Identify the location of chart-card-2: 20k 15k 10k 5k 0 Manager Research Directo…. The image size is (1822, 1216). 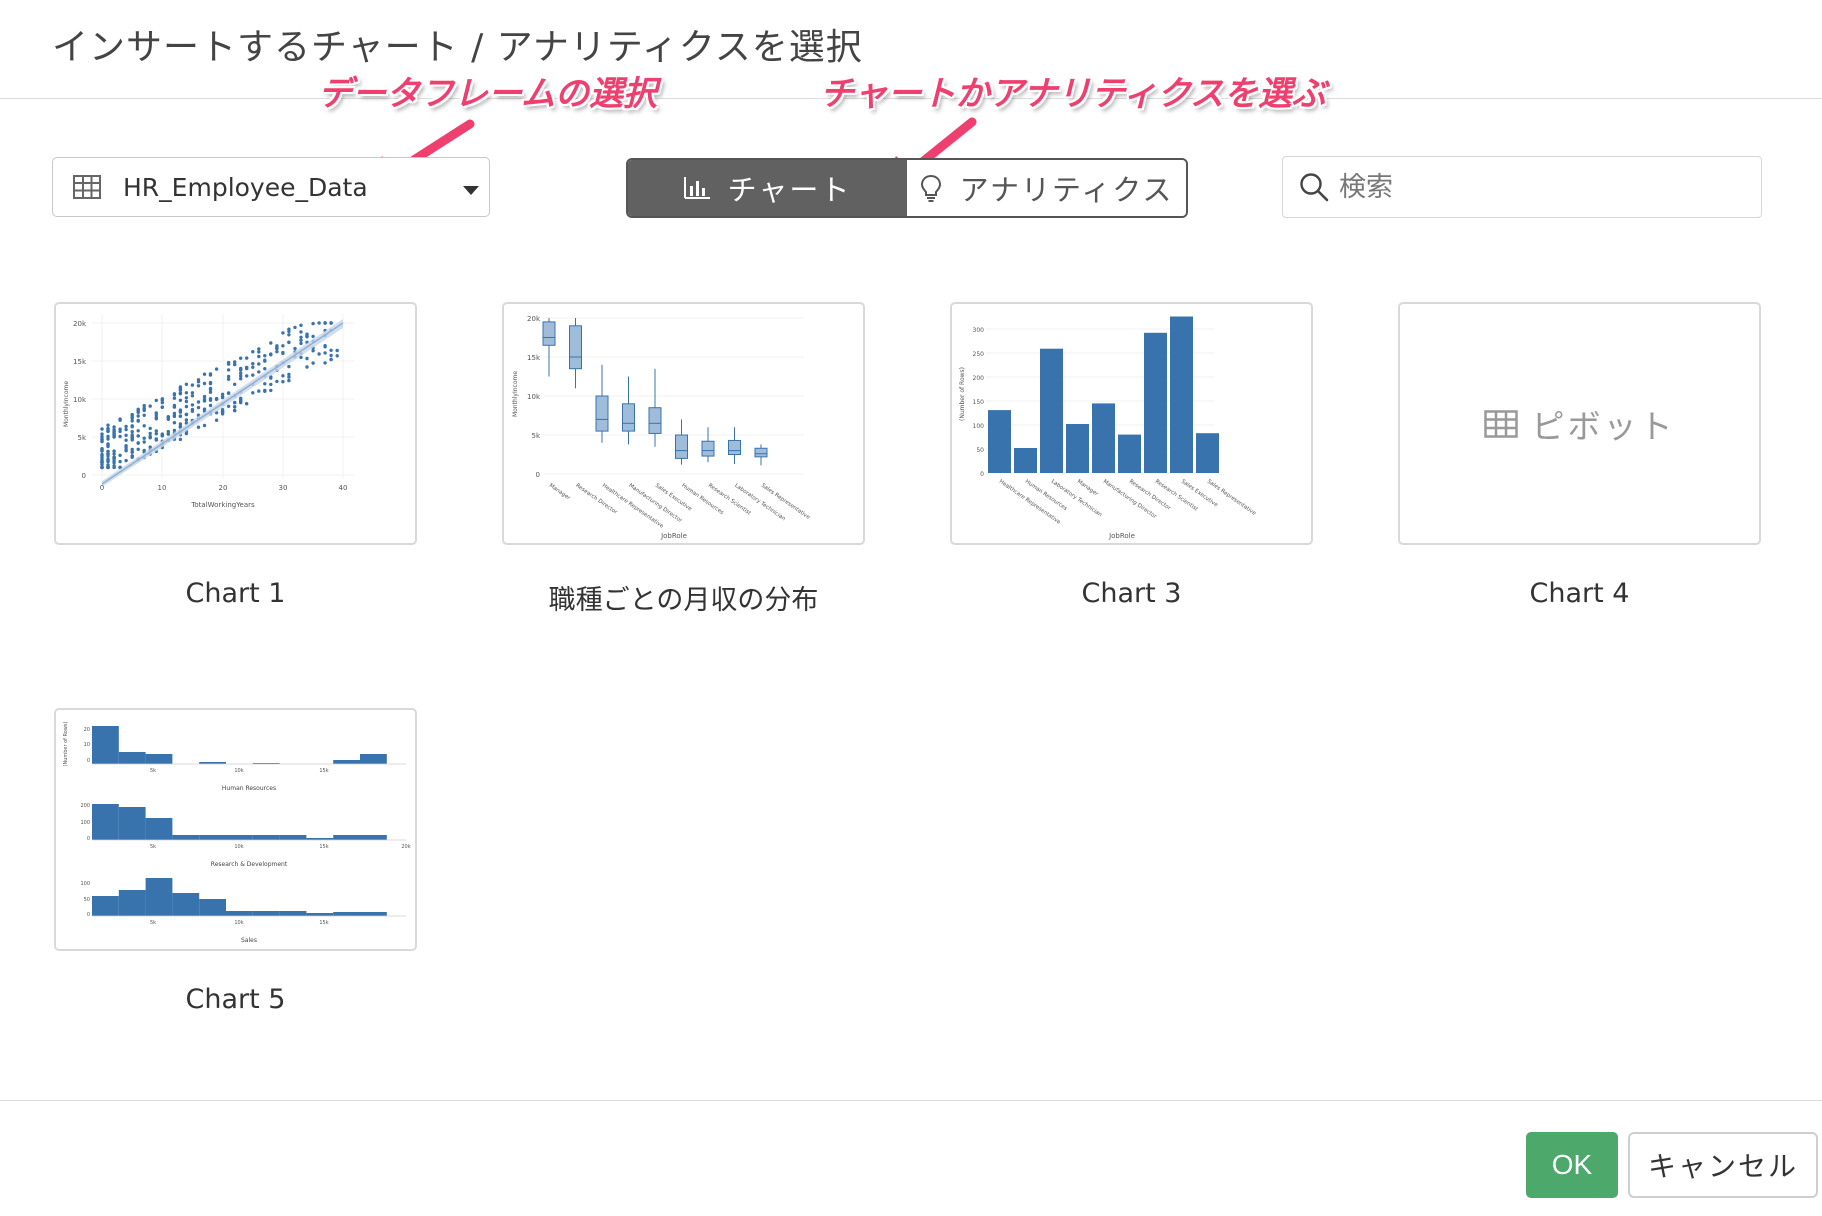
(683, 423).